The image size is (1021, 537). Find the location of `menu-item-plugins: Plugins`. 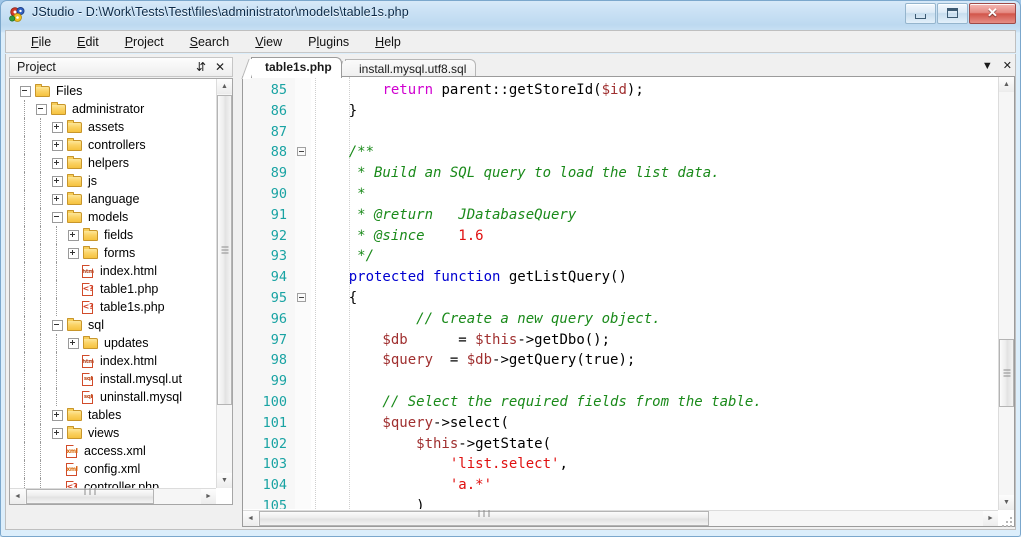

menu-item-plugins: Plugins is located at coordinates (328, 42).